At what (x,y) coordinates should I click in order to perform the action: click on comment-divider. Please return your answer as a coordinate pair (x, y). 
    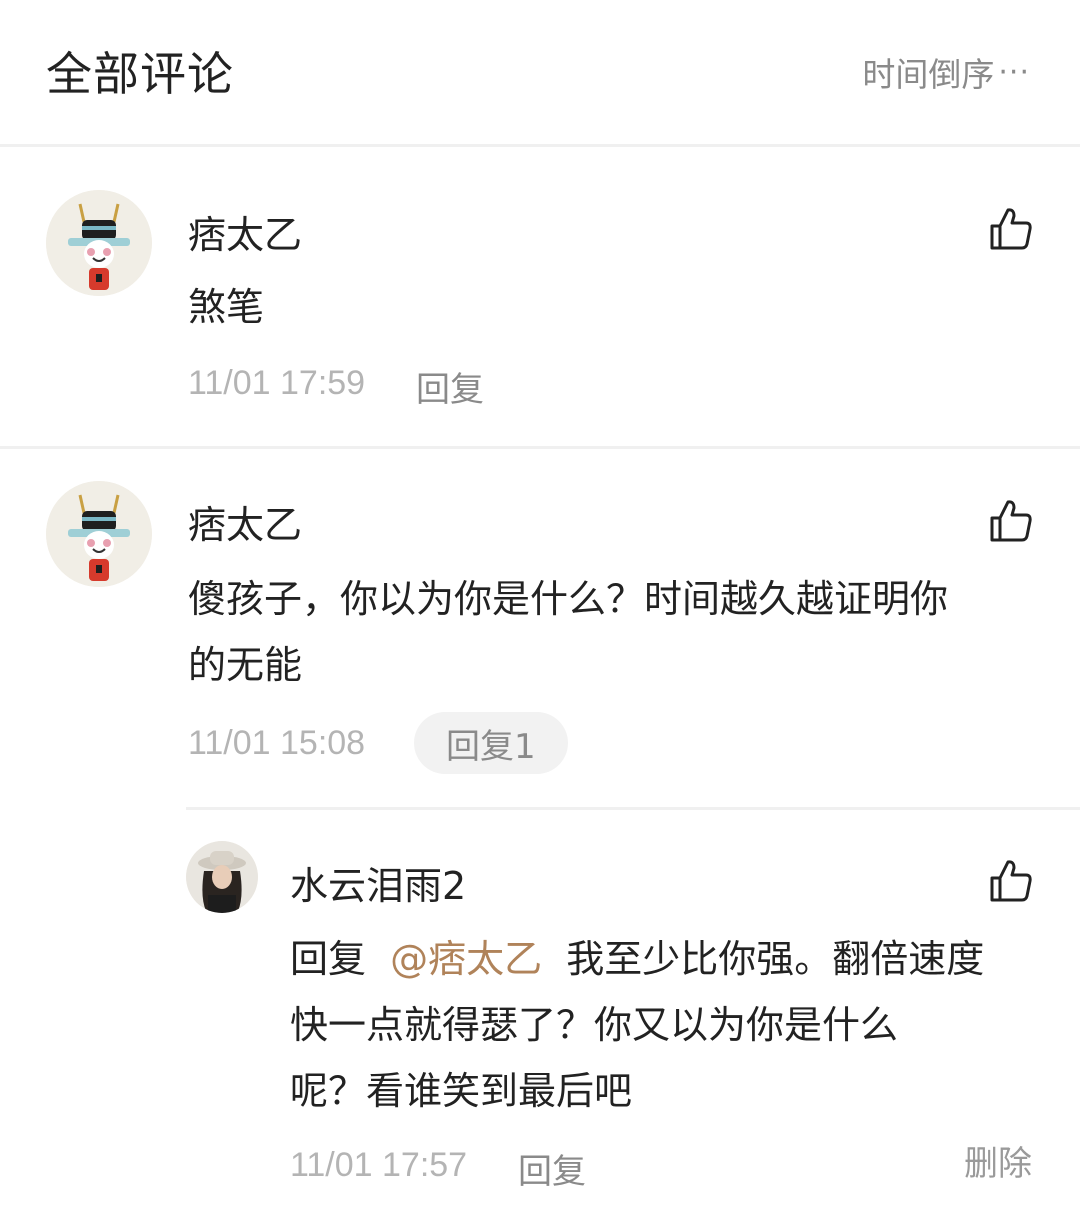
    Looking at the image, I should click on (540, 447).